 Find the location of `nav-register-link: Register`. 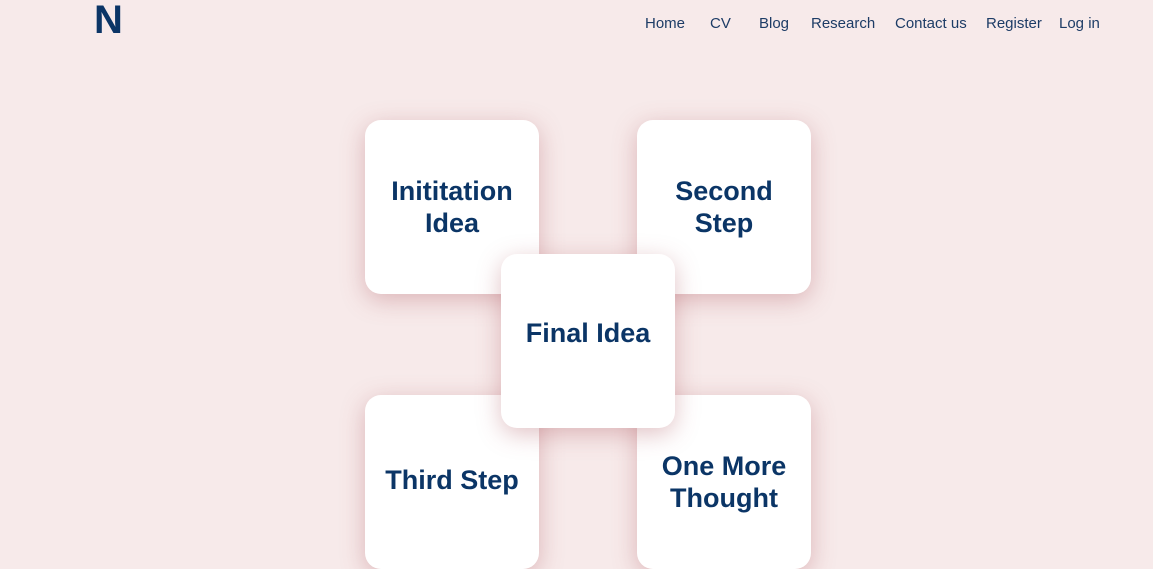

nav-register-link: Register is located at coordinates (1014, 25).